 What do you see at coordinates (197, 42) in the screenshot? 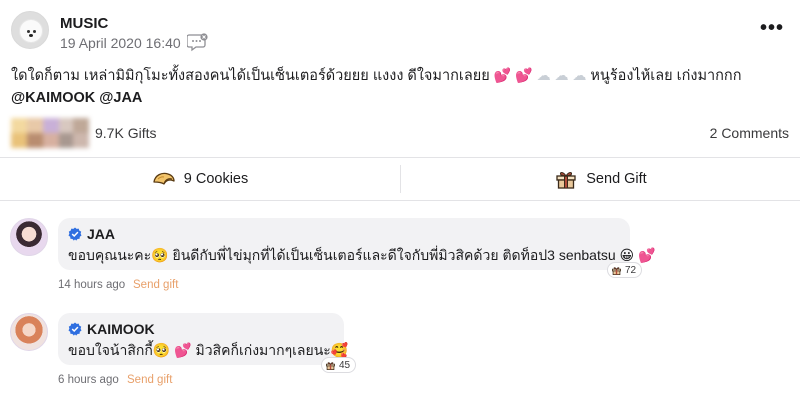
I see `chat-bubble-icon` at bounding box center [197, 42].